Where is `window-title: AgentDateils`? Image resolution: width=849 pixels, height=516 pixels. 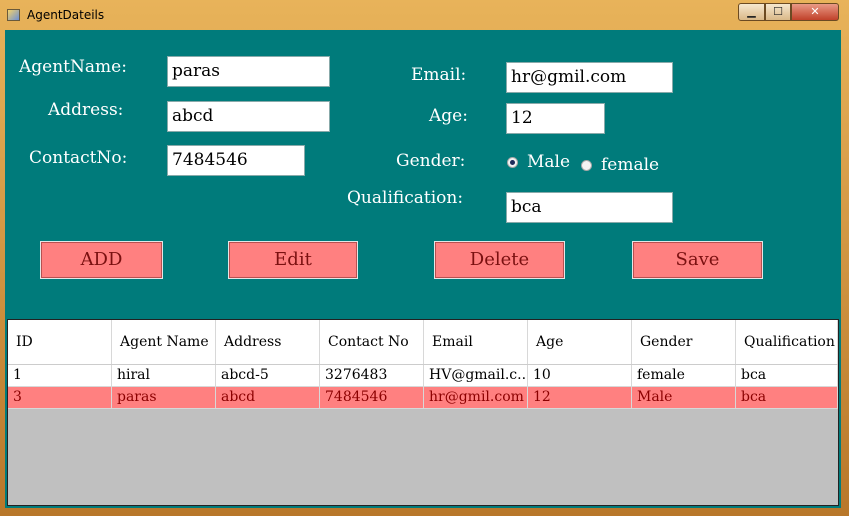
window-title: AgentDateils is located at coordinates (66, 15).